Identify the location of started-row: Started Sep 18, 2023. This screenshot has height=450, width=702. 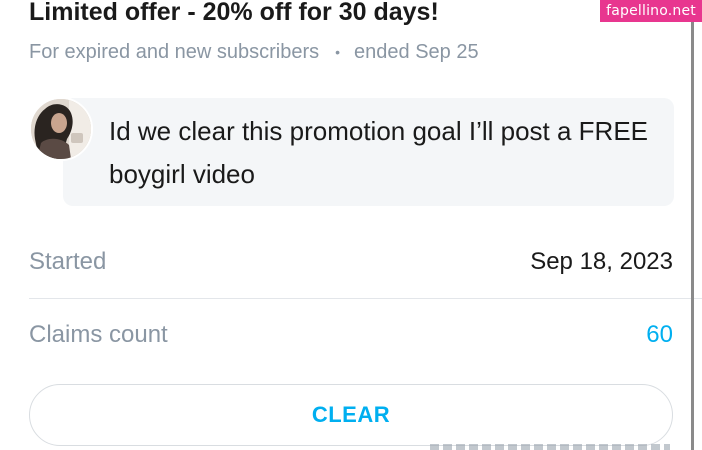
(351, 262).